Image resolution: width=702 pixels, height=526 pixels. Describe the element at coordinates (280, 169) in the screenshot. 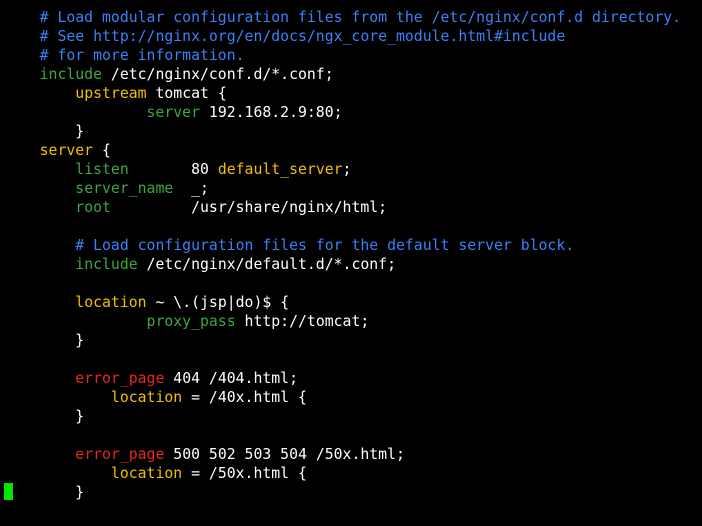

I see `code-token-directive: default_server` at that location.